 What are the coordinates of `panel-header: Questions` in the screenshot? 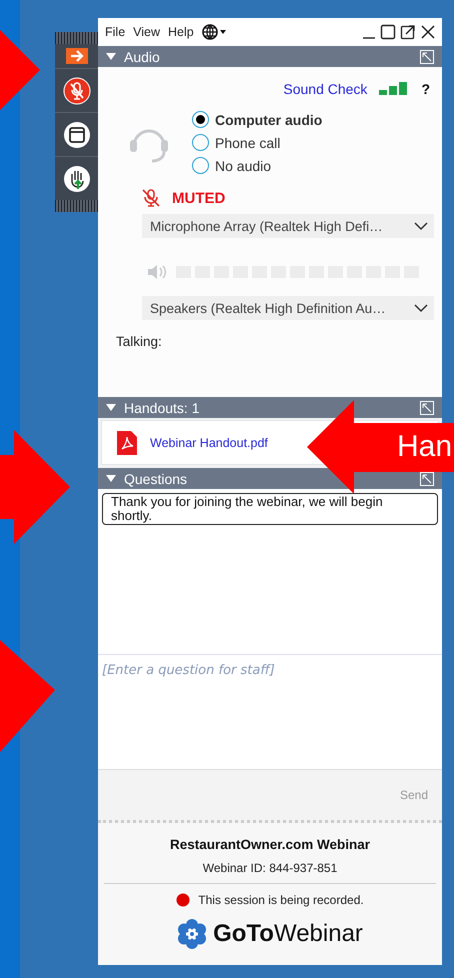 It's located at (270, 478).